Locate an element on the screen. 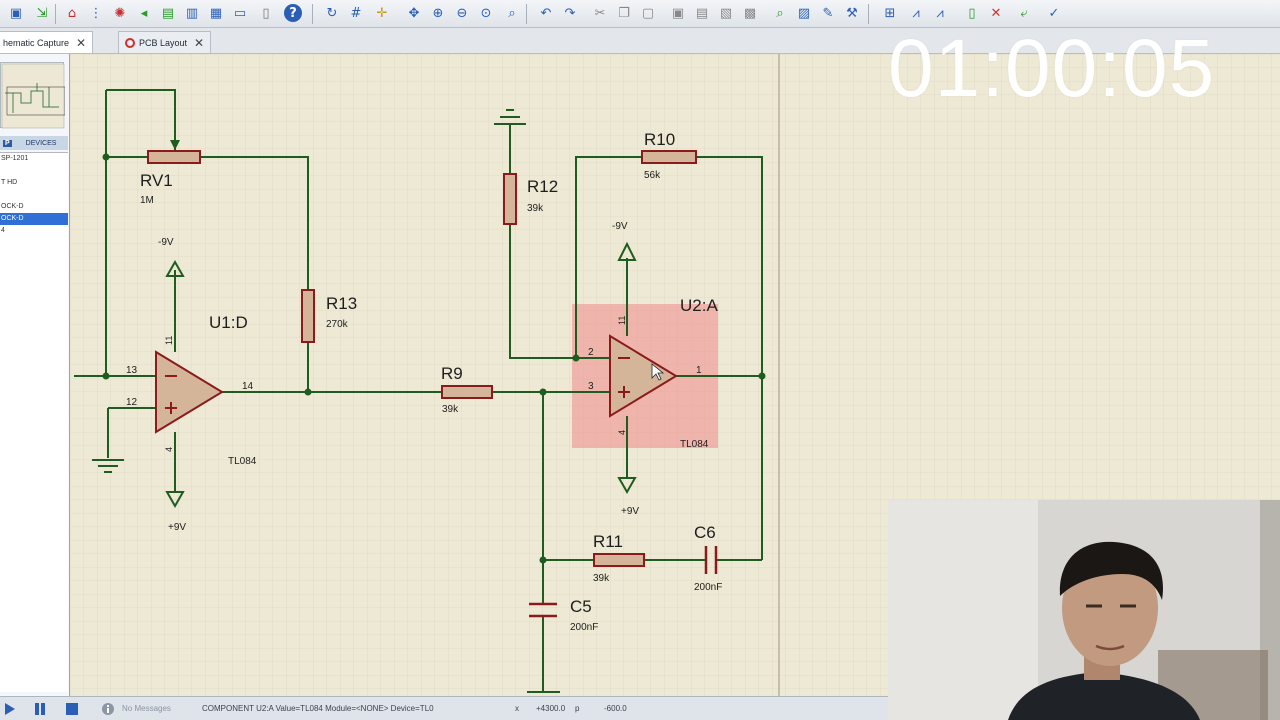 This screenshot has width=1280, height=720. r11-resistor is located at coordinates (619, 560).